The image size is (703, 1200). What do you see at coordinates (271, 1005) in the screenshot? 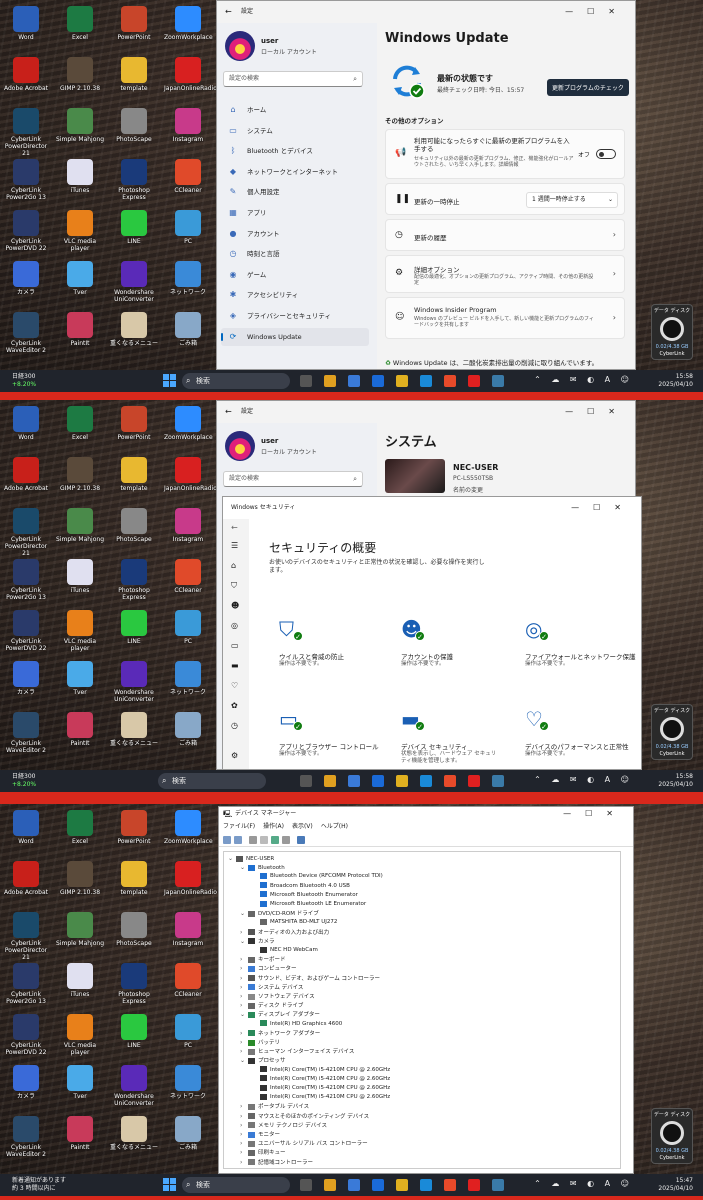
I see `tree-node: › ディスク ドライブ` at bounding box center [271, 1005].